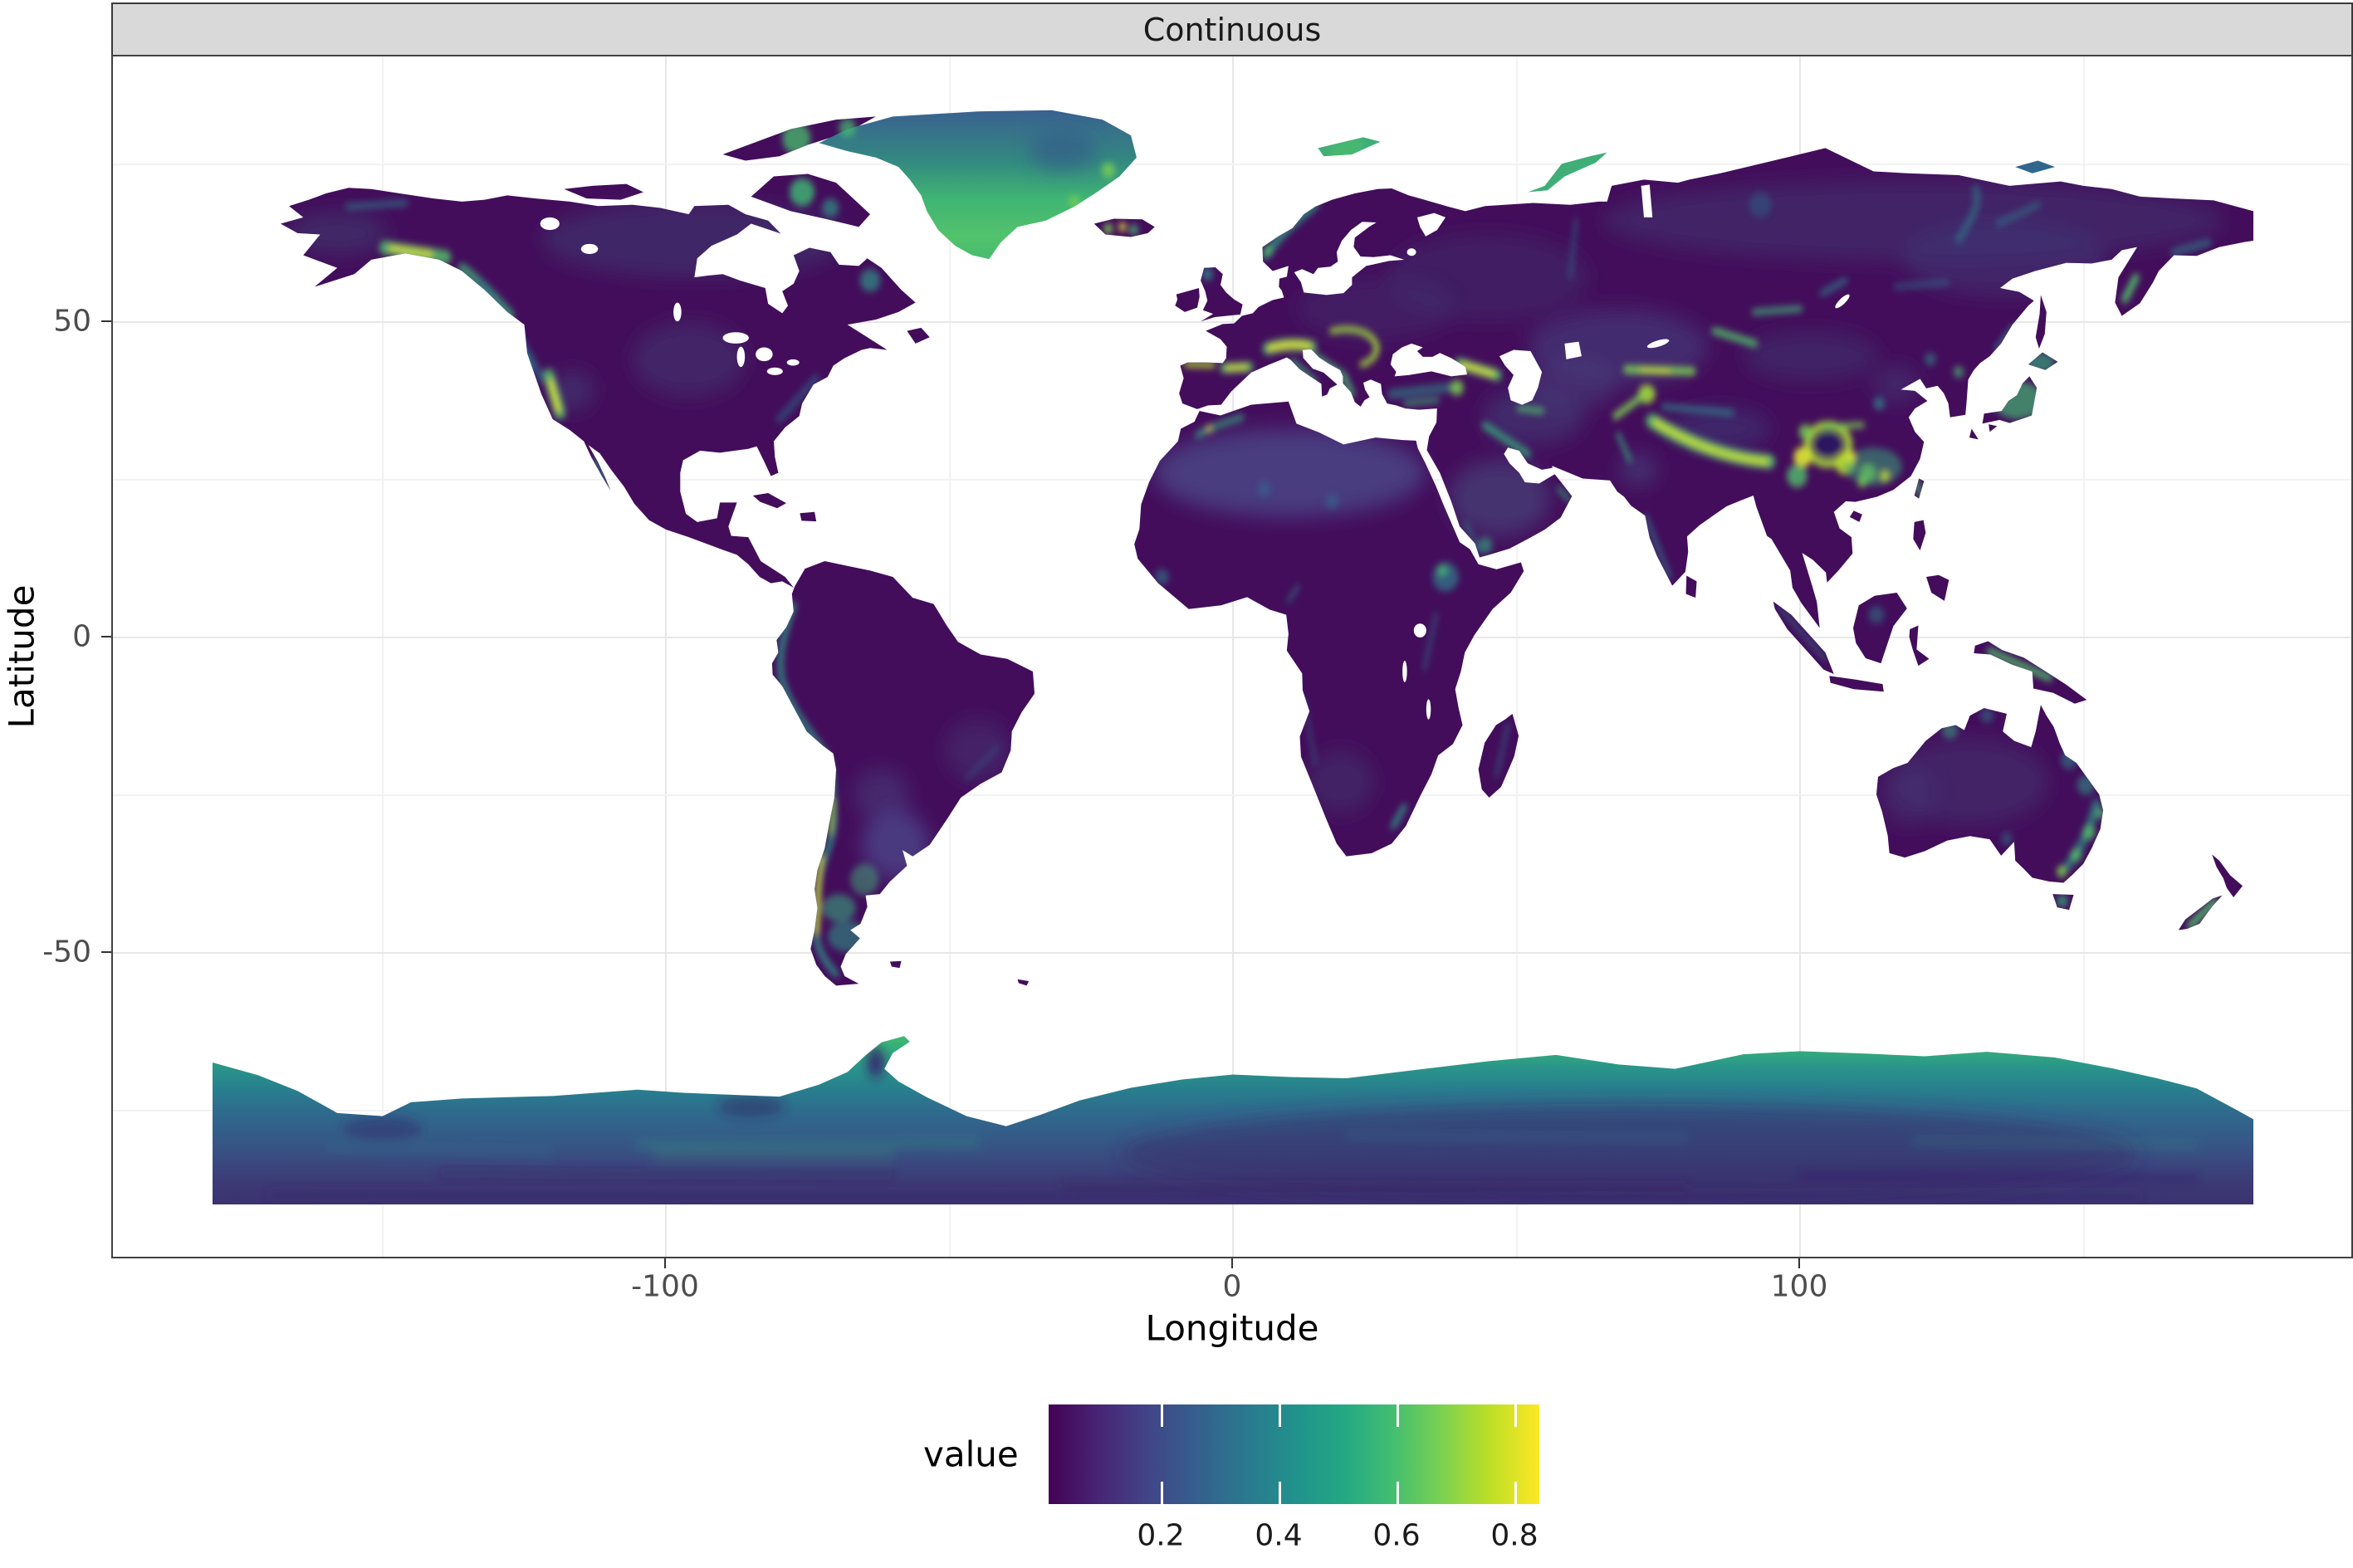 The image size is (2353, 1568). What do you see at coordinates (809, 516) in the screenshot?
I see `landmass-hispaniola` at bounding box center [809, 516].